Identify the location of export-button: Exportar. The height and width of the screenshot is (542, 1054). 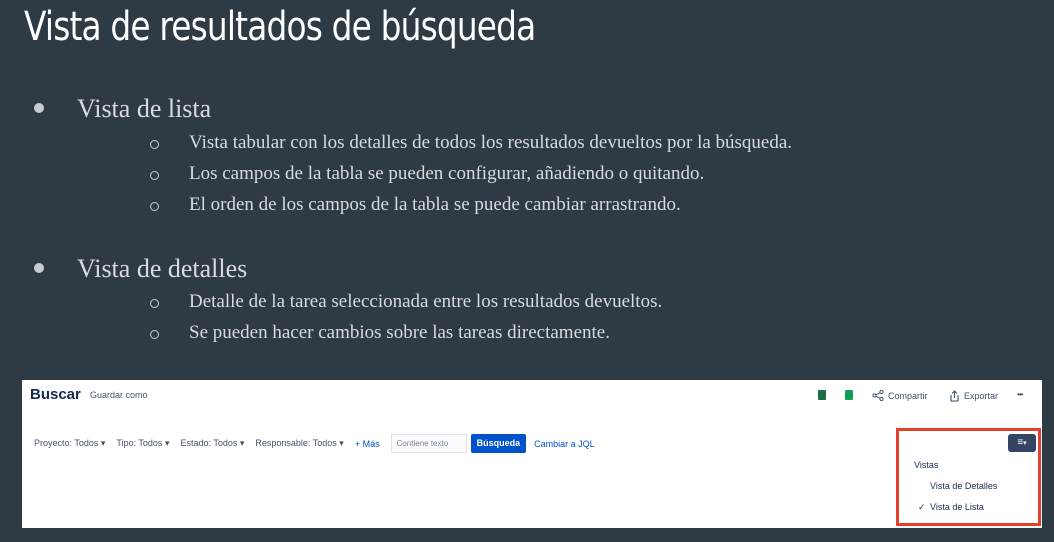
(973, 396).